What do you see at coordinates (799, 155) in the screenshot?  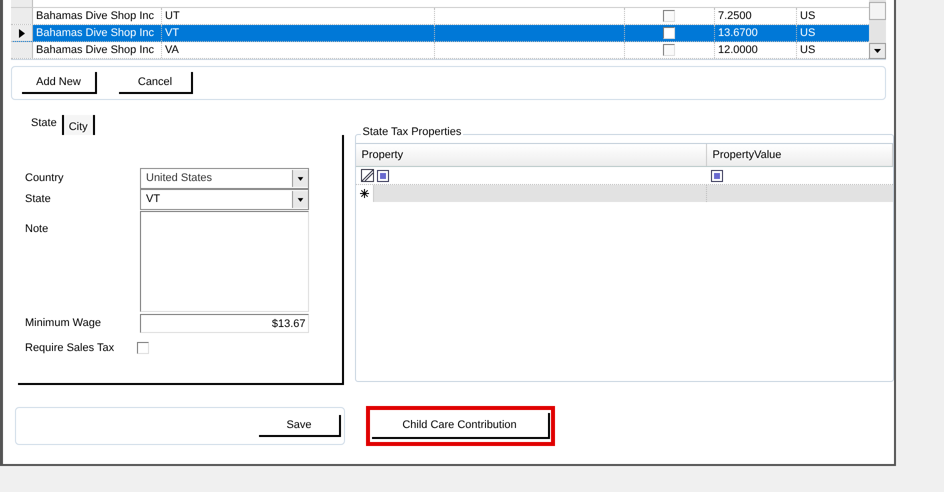 I see `column-header: PropertyValue` at bounding box center [799, 155].